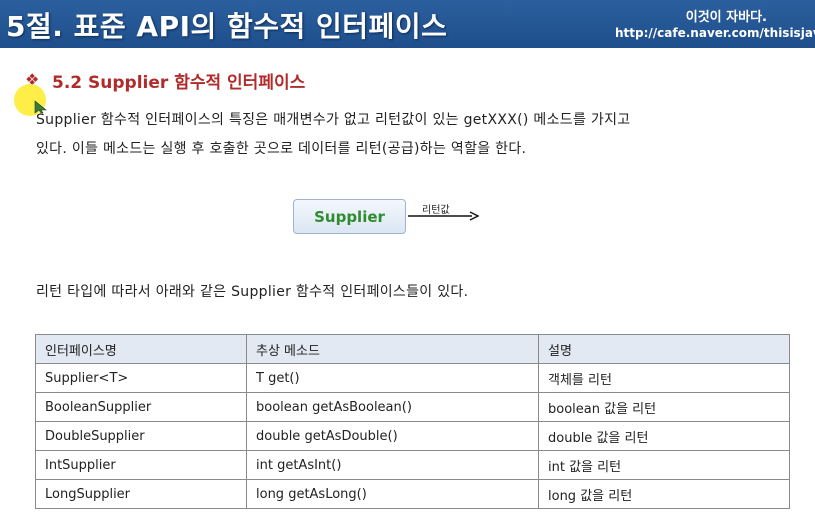  Describe the element at coordinates (349, 216) in the screenshot. I see `supplier-box: Supplier` at that location.